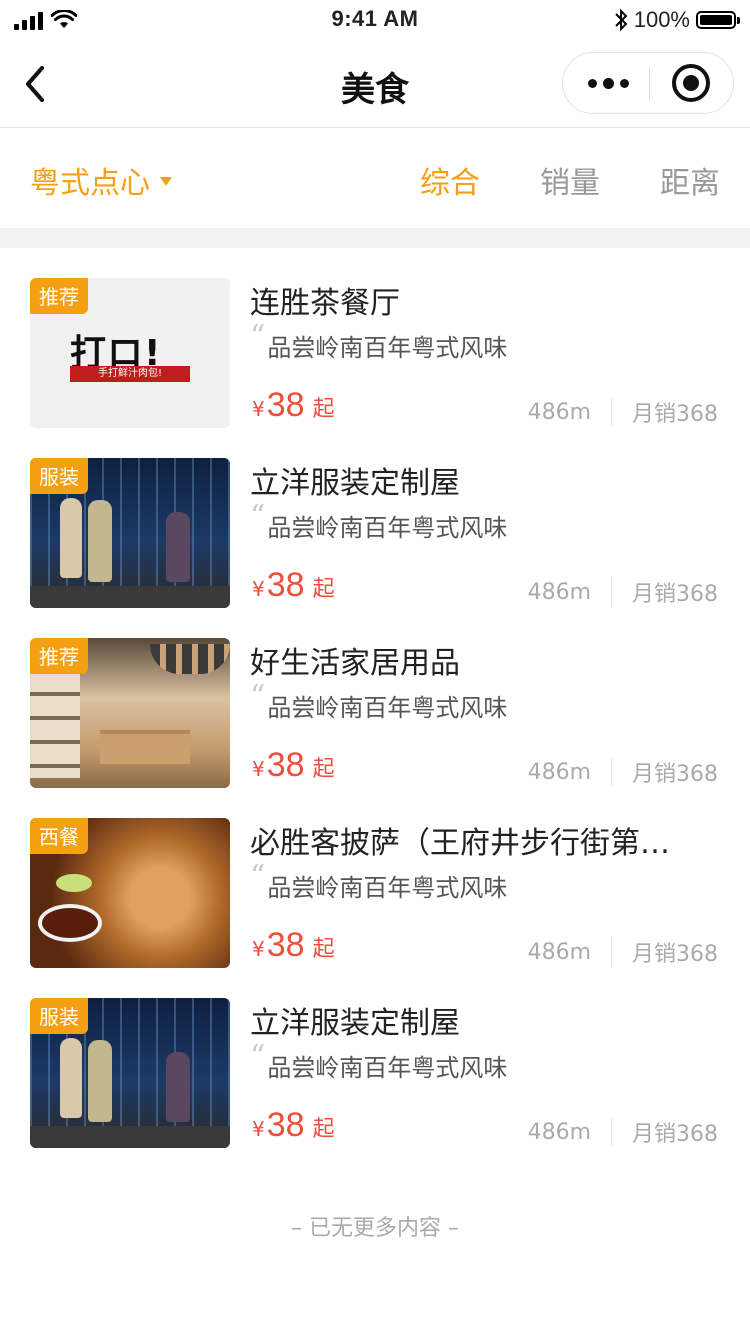  What do you see at coordinates (375, 178) in the screenshot?
I see `filter-bar: 粤式点心 综合 销量 距离` at bounding box center [375, 178].